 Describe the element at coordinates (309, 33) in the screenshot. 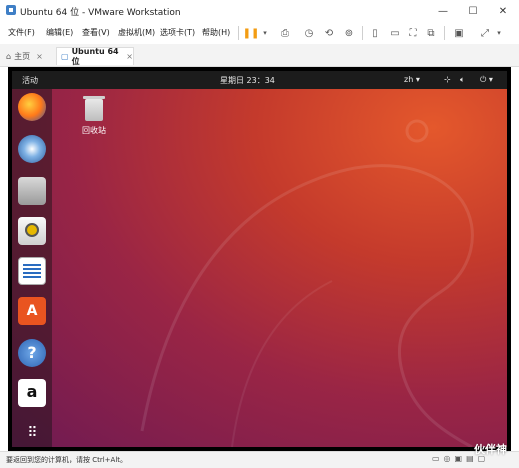

I see `snapshot-icon: ◷` at that location.